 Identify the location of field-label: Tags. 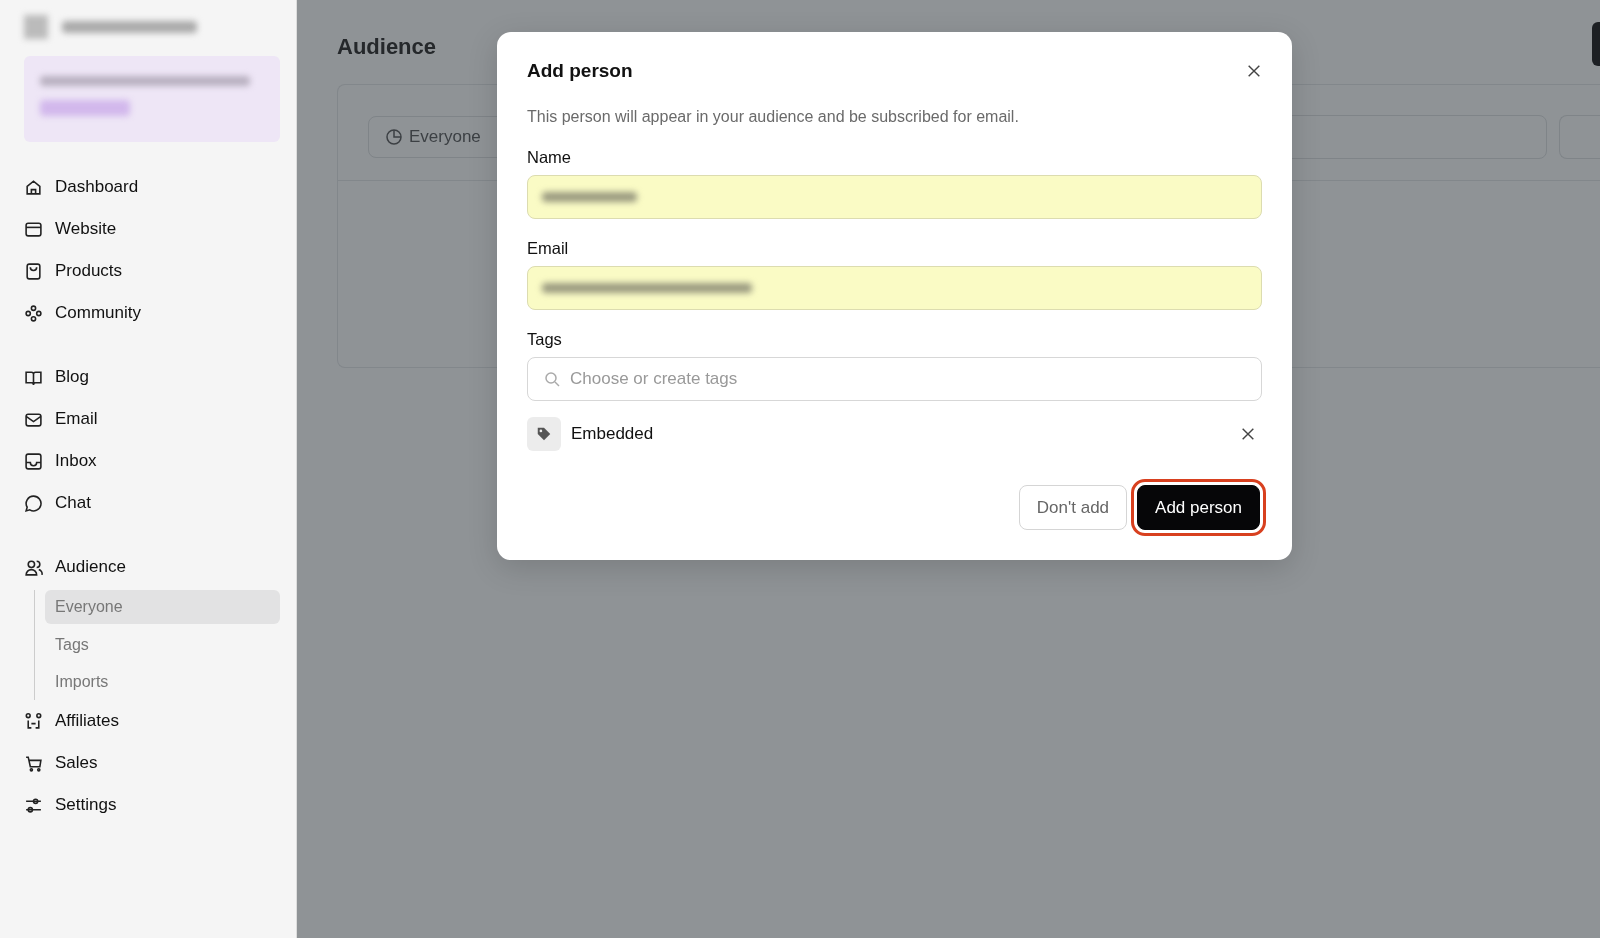
(545, 339).